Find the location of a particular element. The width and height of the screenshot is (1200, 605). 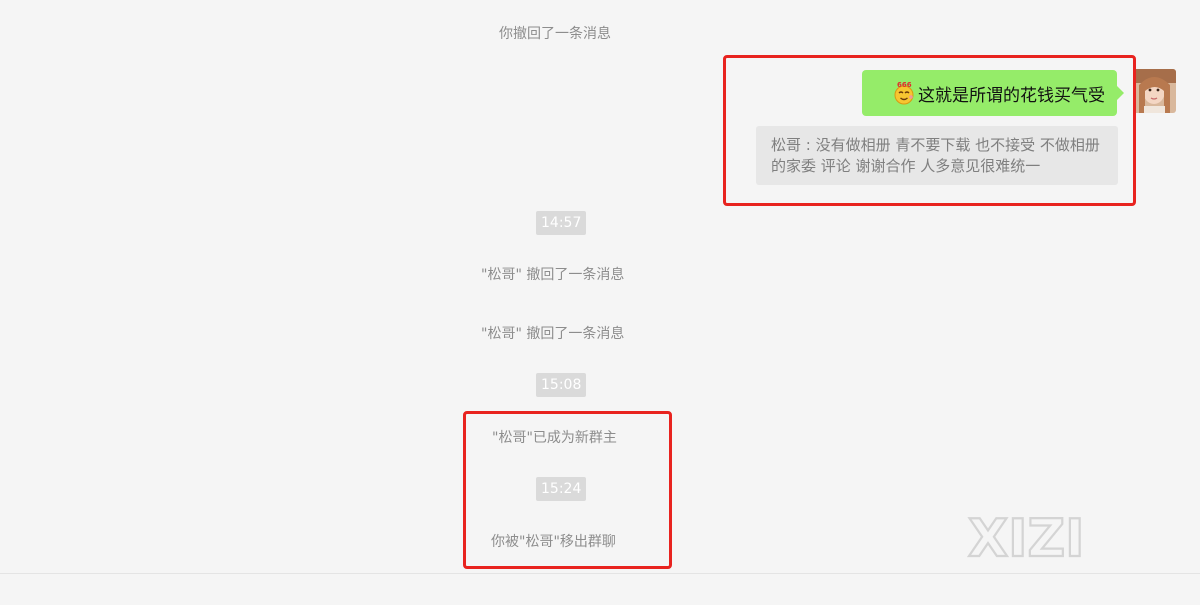

highlight-box-events is located at coordinates (567, 490).